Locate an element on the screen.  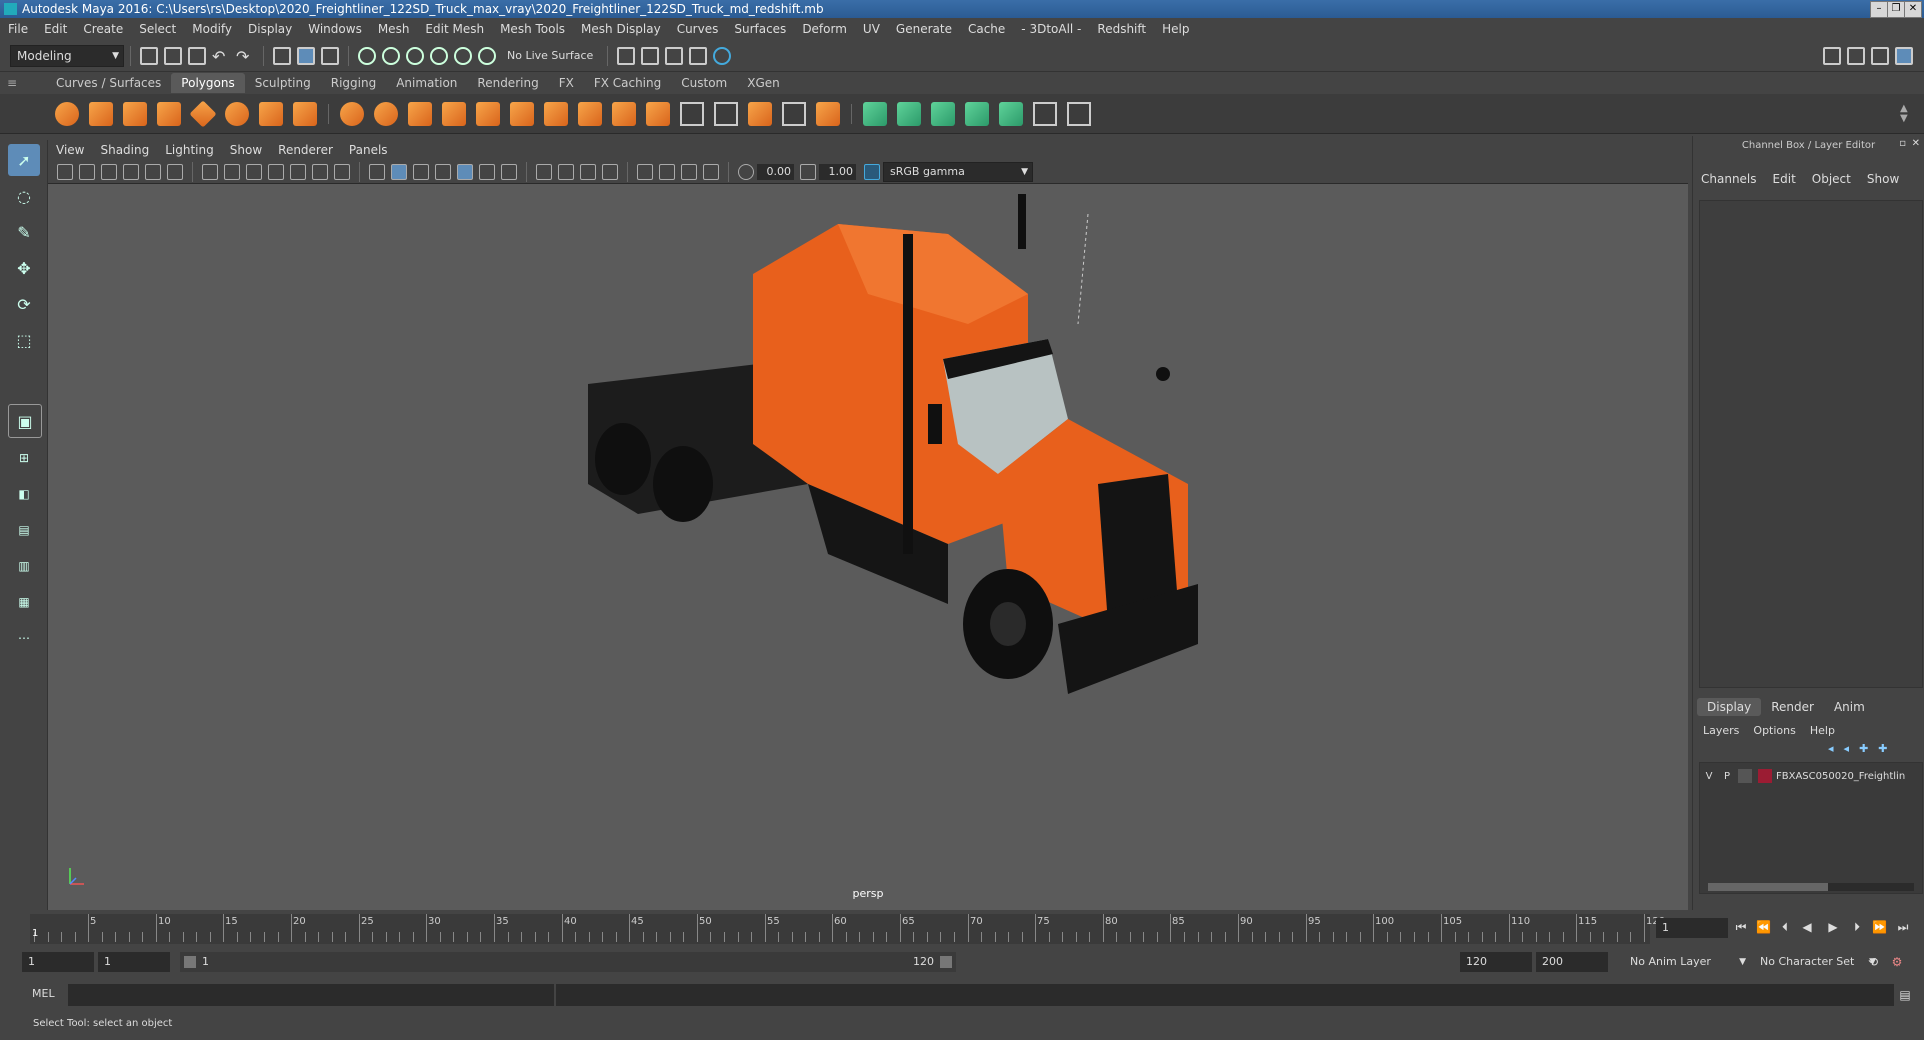
field-chart-icon is located at coordinates (298, 171).